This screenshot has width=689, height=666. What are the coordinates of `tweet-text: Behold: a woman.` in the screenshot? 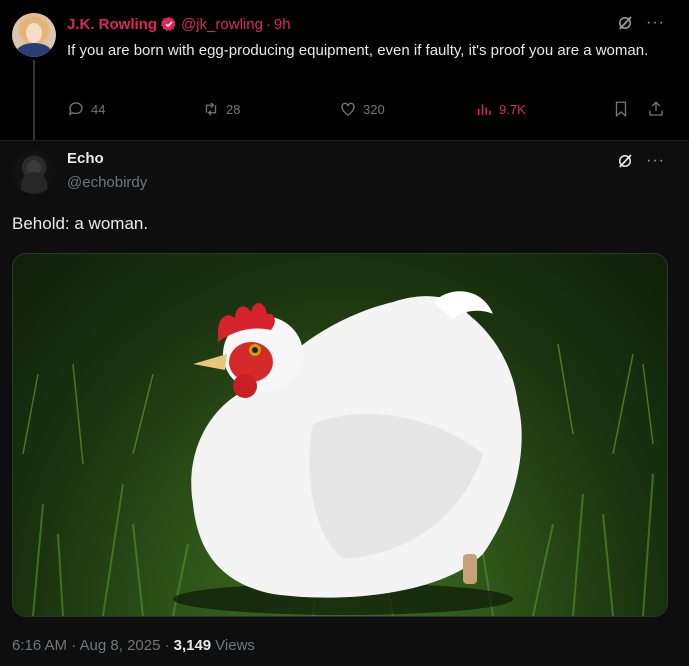 It's located at (80, 223).